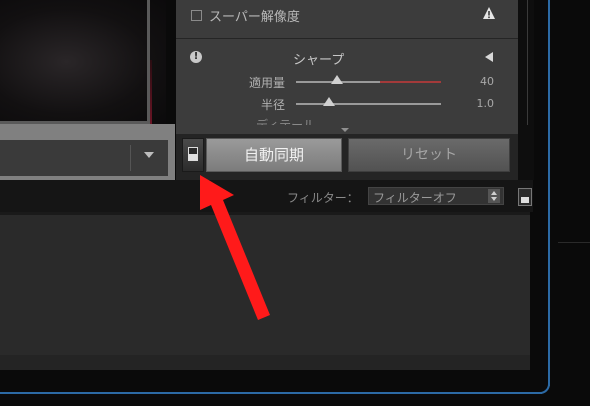  What do you see at coordinates (254, 17) in the screenshot?
I see `super-resolution-label: スーパー解像度` at bounding box center [254, 17].